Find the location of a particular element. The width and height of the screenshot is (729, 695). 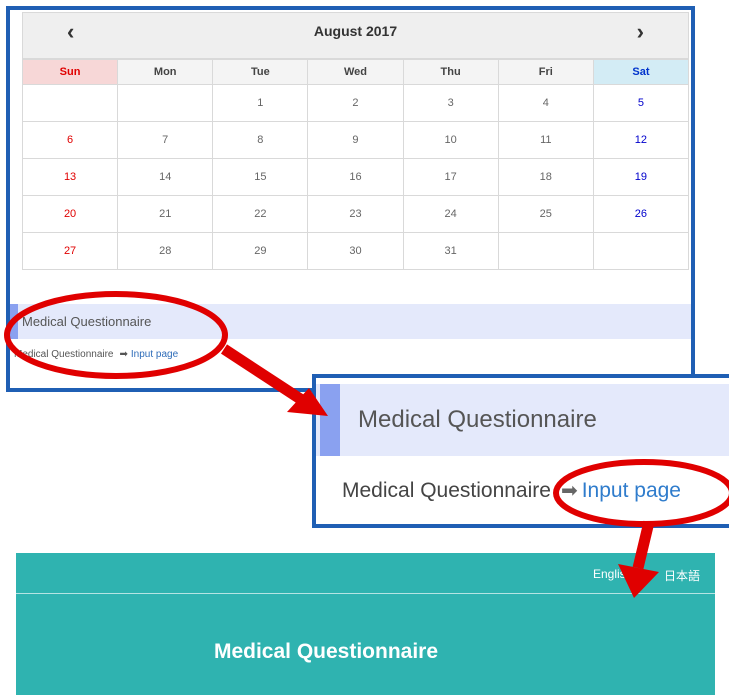

day-cell: 24 is located at coordinates (450, 214).